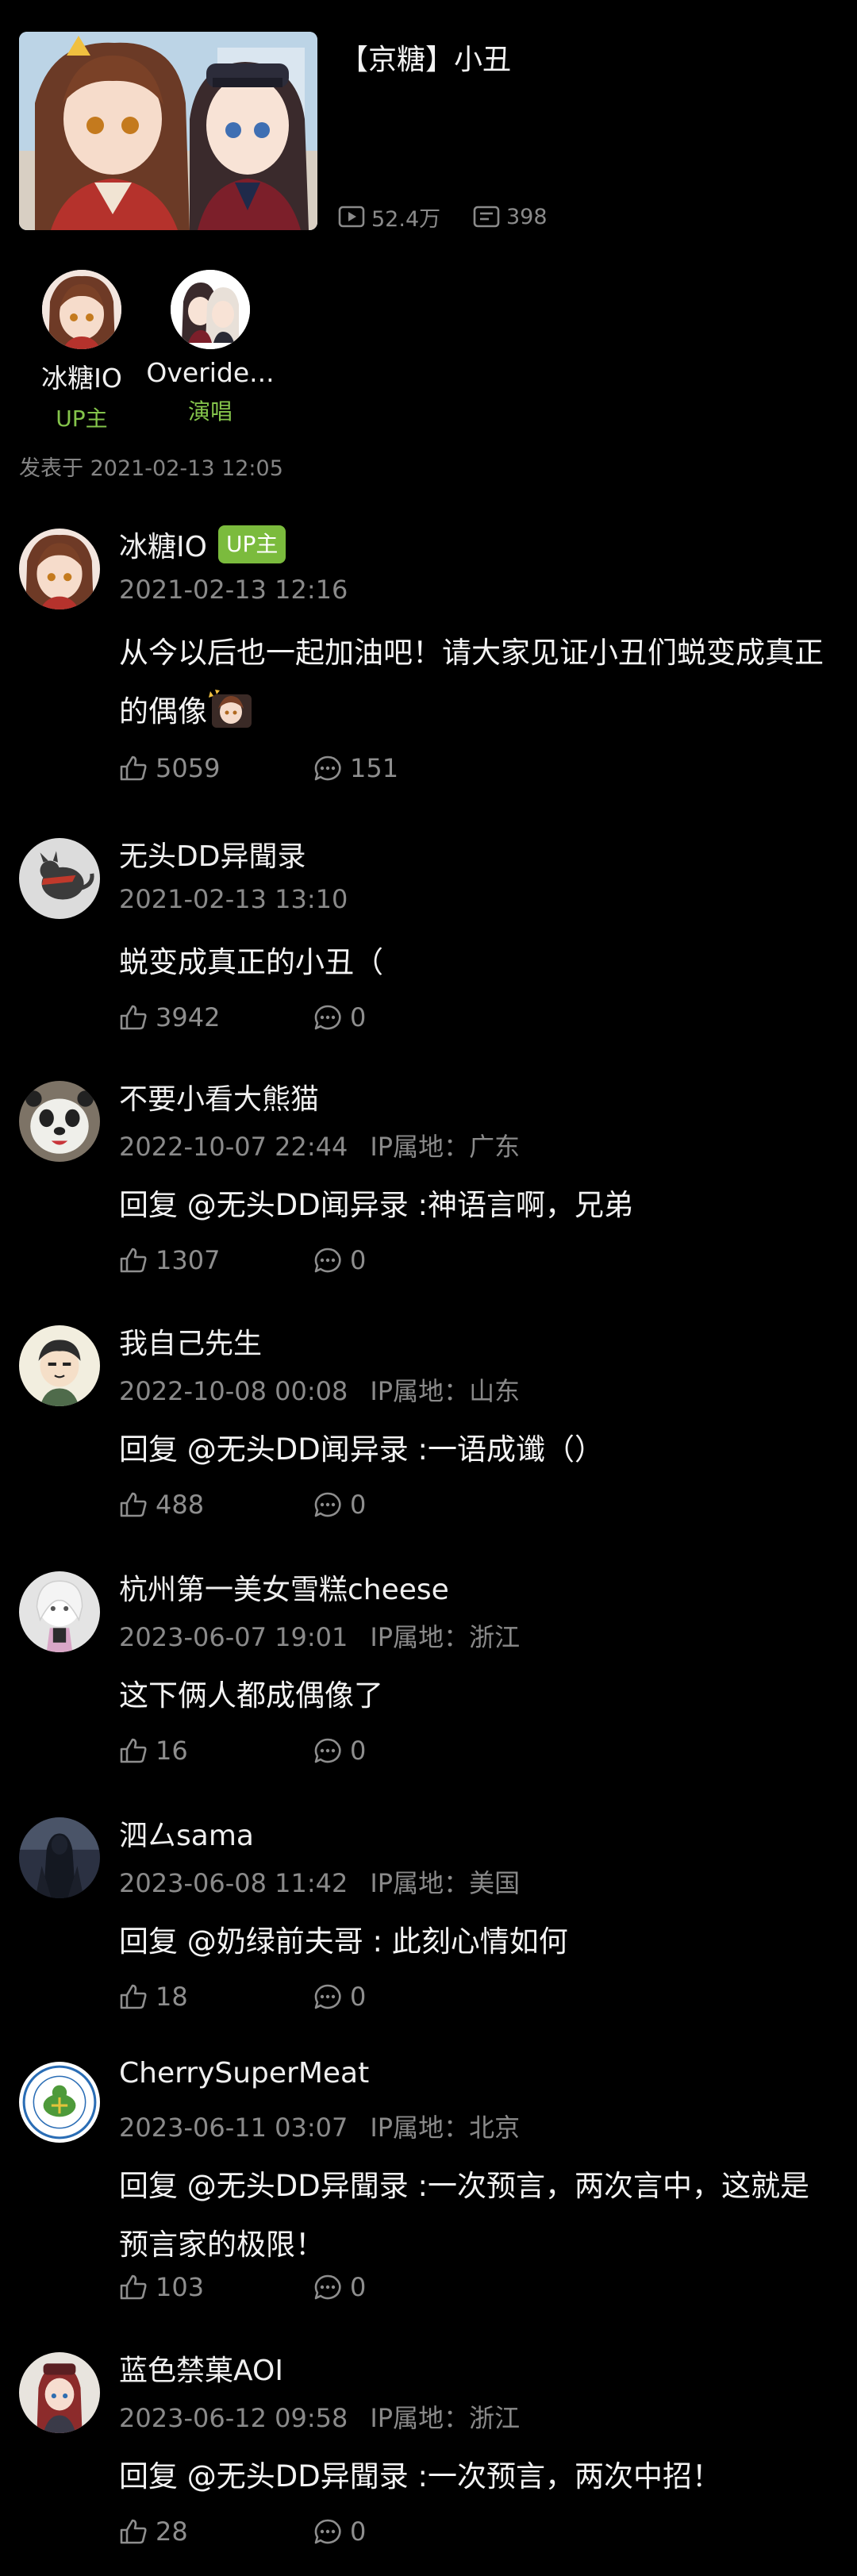  Describe the element at coordinates (188, 1017) in the screenshot. I see `like-count: 3942` at that location.